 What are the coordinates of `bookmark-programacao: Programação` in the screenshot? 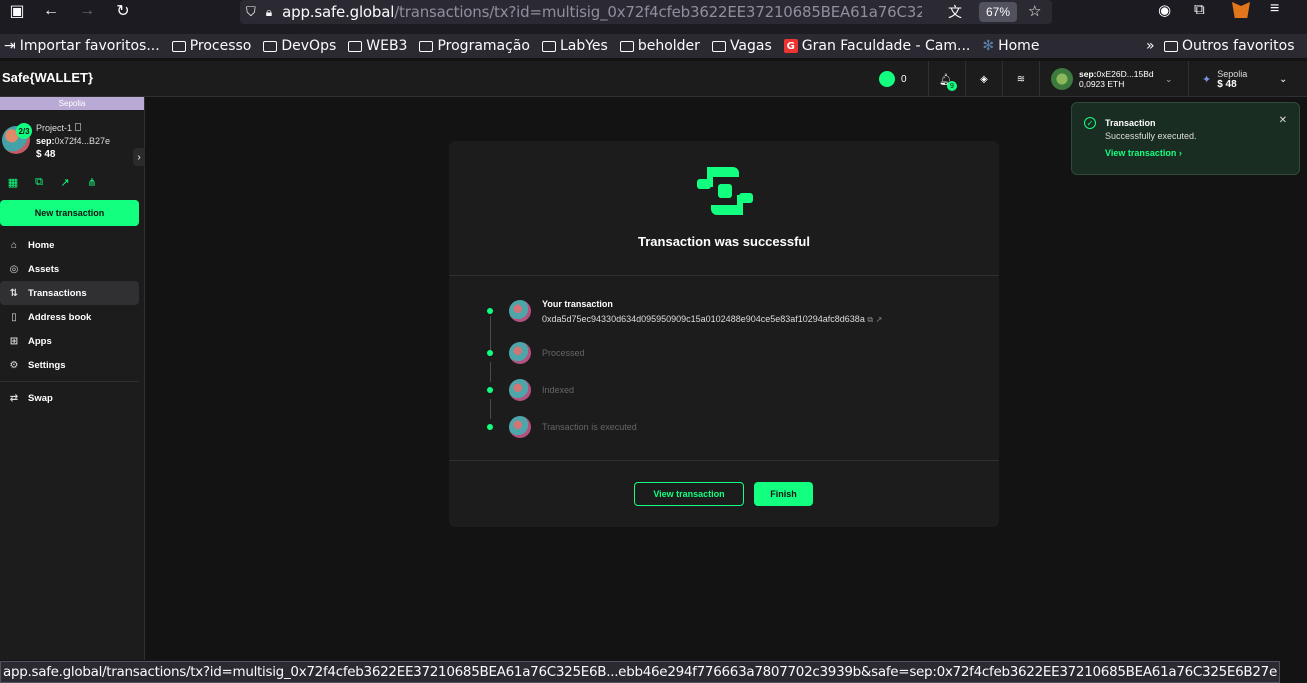 It's located at (474, 46).